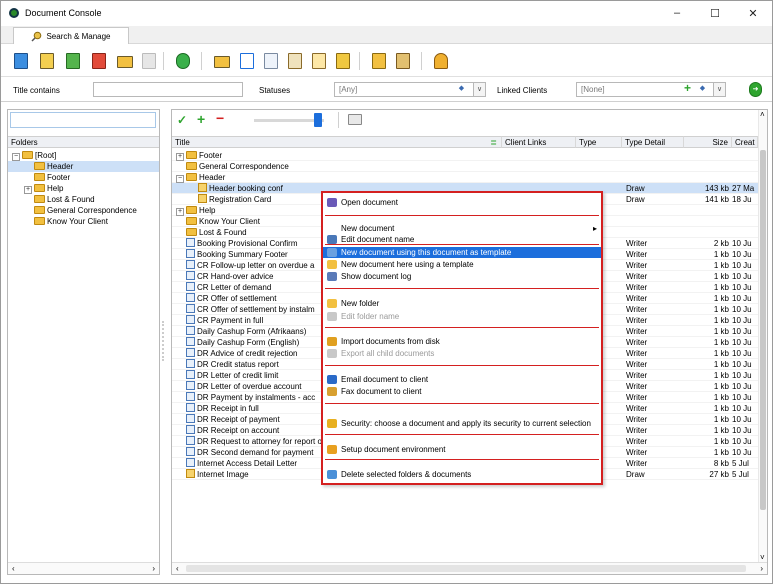 The width and height of the screenshot is (773, 584). What do you see at coordinates (83, 221) in the screenshot?
I see `folder-tree-item: Know Your Client` at bounding box center [83, 221].